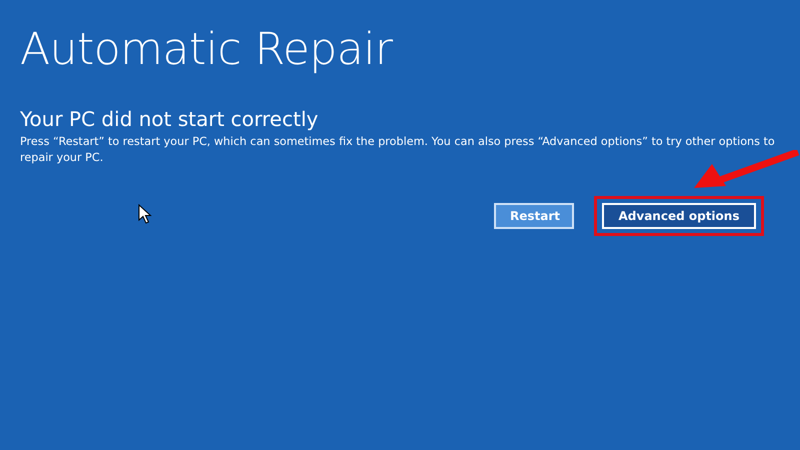 The image size is (800, 450). I want to click on page-title: Automatic Repair, so click(207, 50).